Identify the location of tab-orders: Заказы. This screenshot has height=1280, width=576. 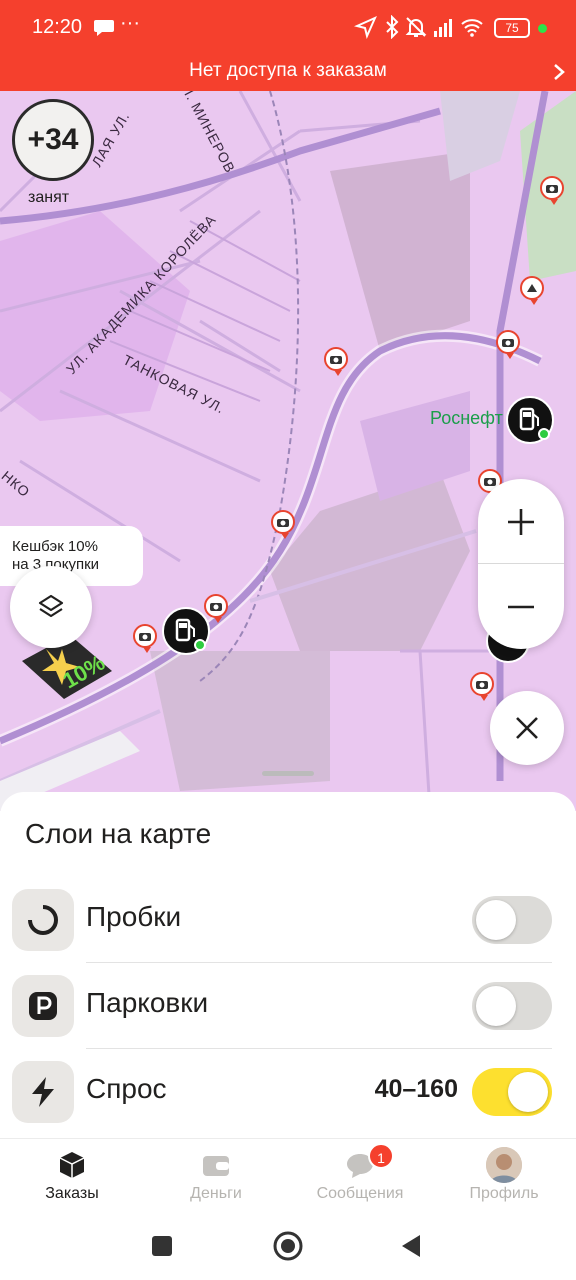
(72, 1178).